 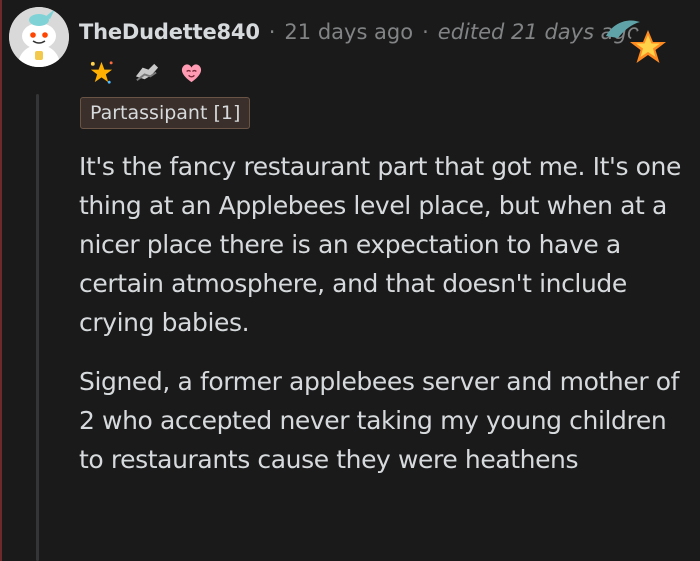 I want to click on starstruck-award-icon, so click(x=101, y=72).